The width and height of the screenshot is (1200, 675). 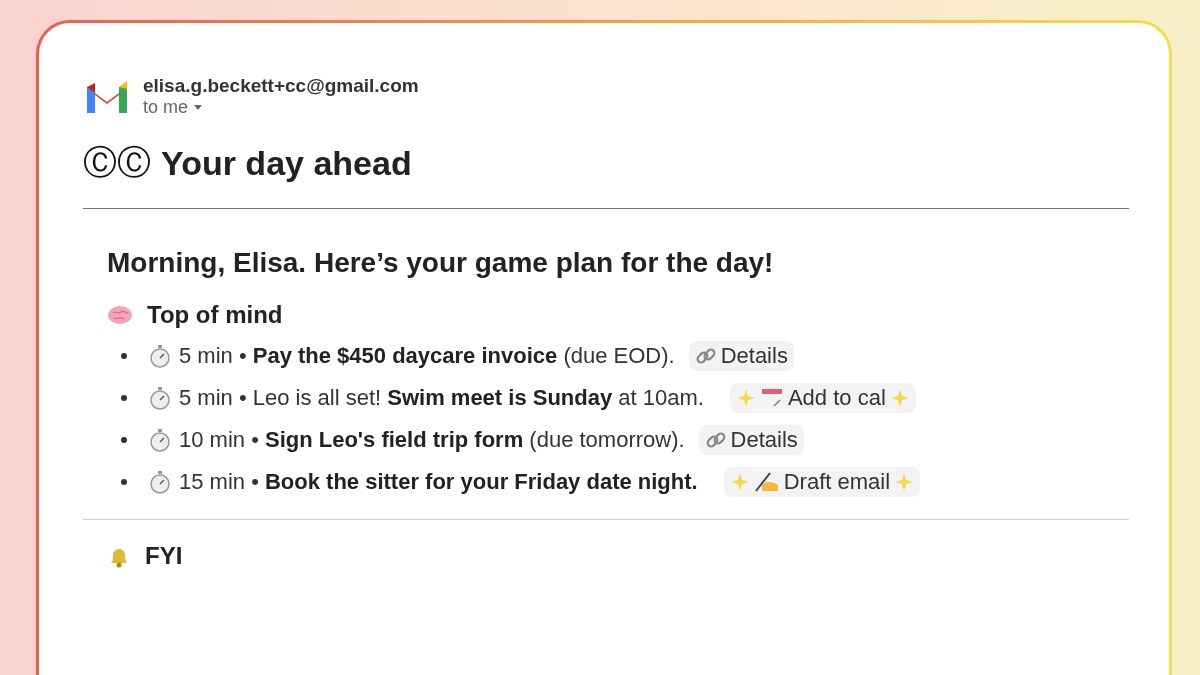 What do you see at coordinates (286, 163) in the screenshot?
I see `email-subject: Your day ahead` at bounding box center [286, 163].